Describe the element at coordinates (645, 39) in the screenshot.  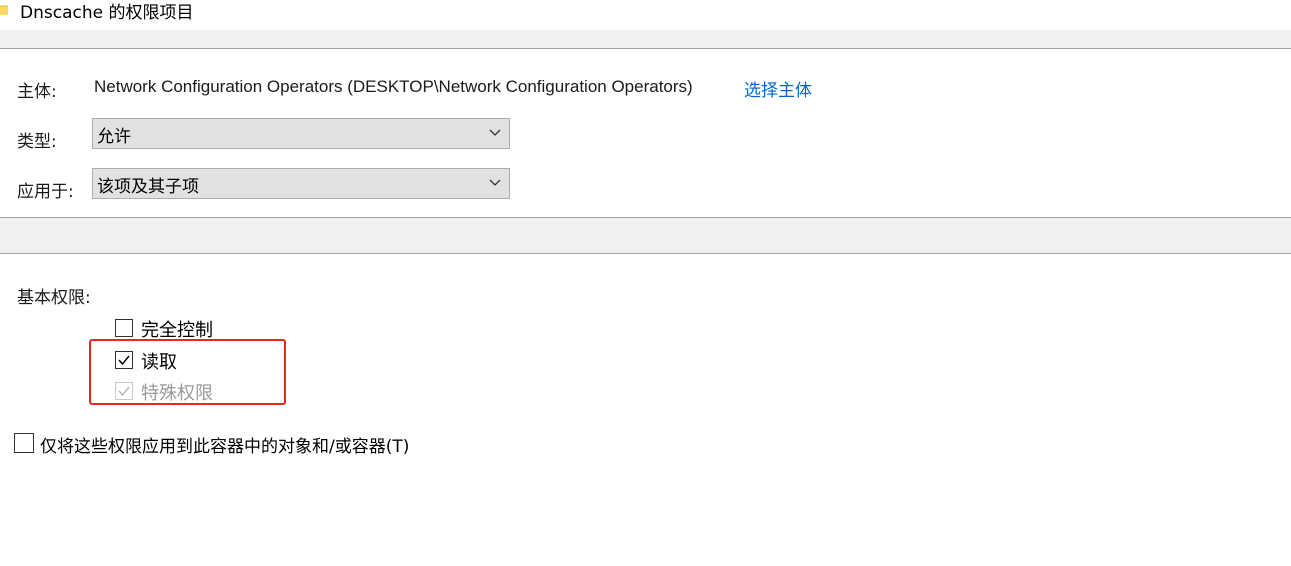
I see `top-separator-band` at that location.